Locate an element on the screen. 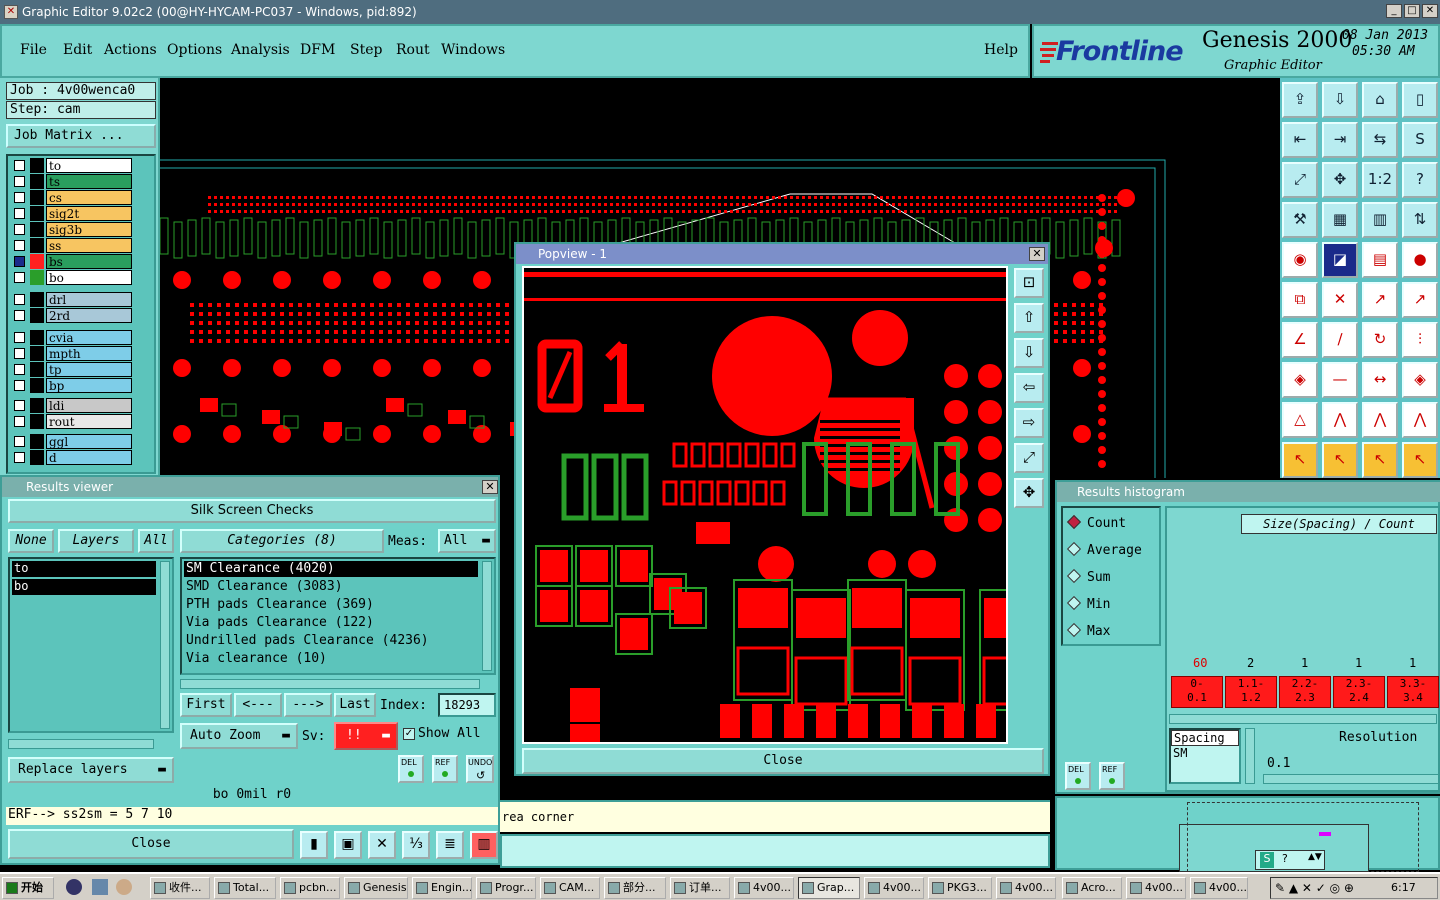 This screenshot has width=1440, height=900. pv-fit-icon: ⤢ is located at coordinates (1029, 458).